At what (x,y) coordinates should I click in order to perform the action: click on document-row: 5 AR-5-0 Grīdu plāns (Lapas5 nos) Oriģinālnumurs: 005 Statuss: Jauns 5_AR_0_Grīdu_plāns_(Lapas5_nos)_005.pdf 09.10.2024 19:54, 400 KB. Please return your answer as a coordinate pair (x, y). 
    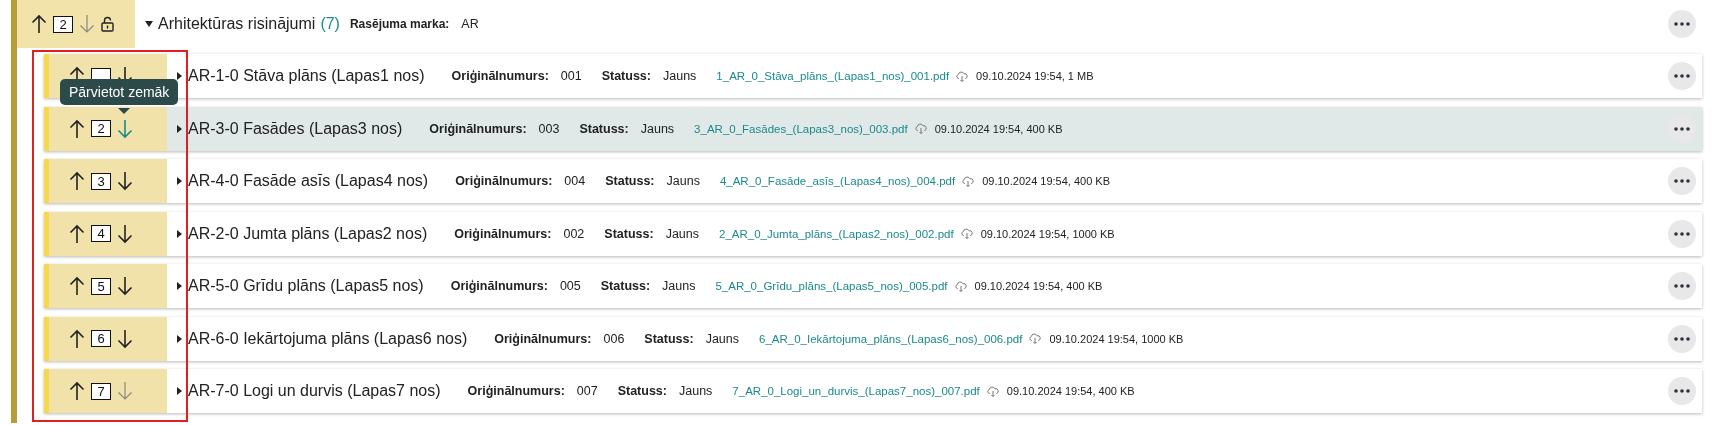
    Looking at the image, I should click on (873, 286).